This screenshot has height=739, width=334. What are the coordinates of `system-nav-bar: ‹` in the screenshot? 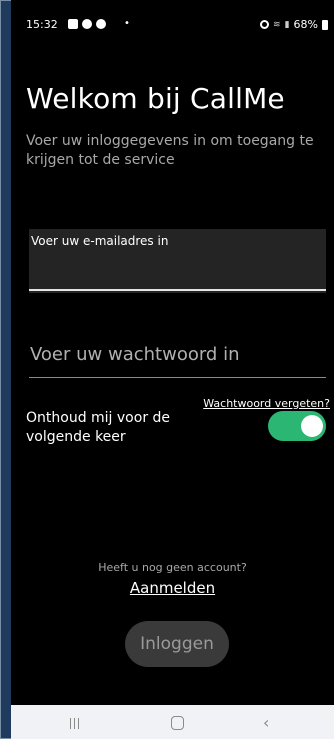 It's located at (172, 722).